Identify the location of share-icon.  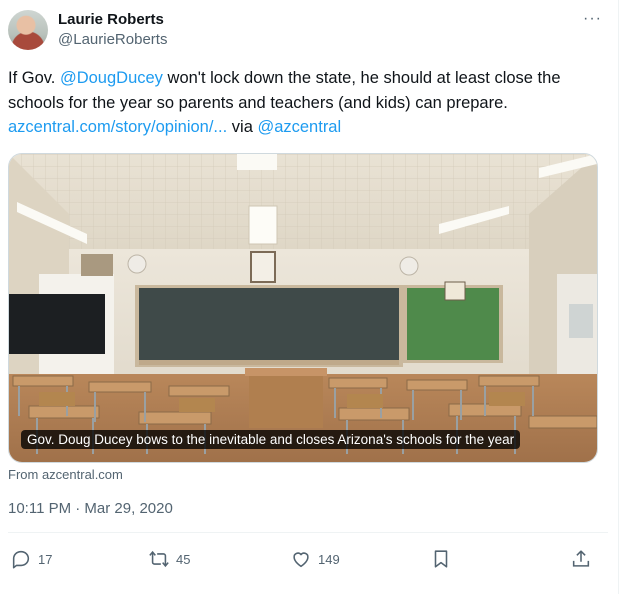
(581, 558).